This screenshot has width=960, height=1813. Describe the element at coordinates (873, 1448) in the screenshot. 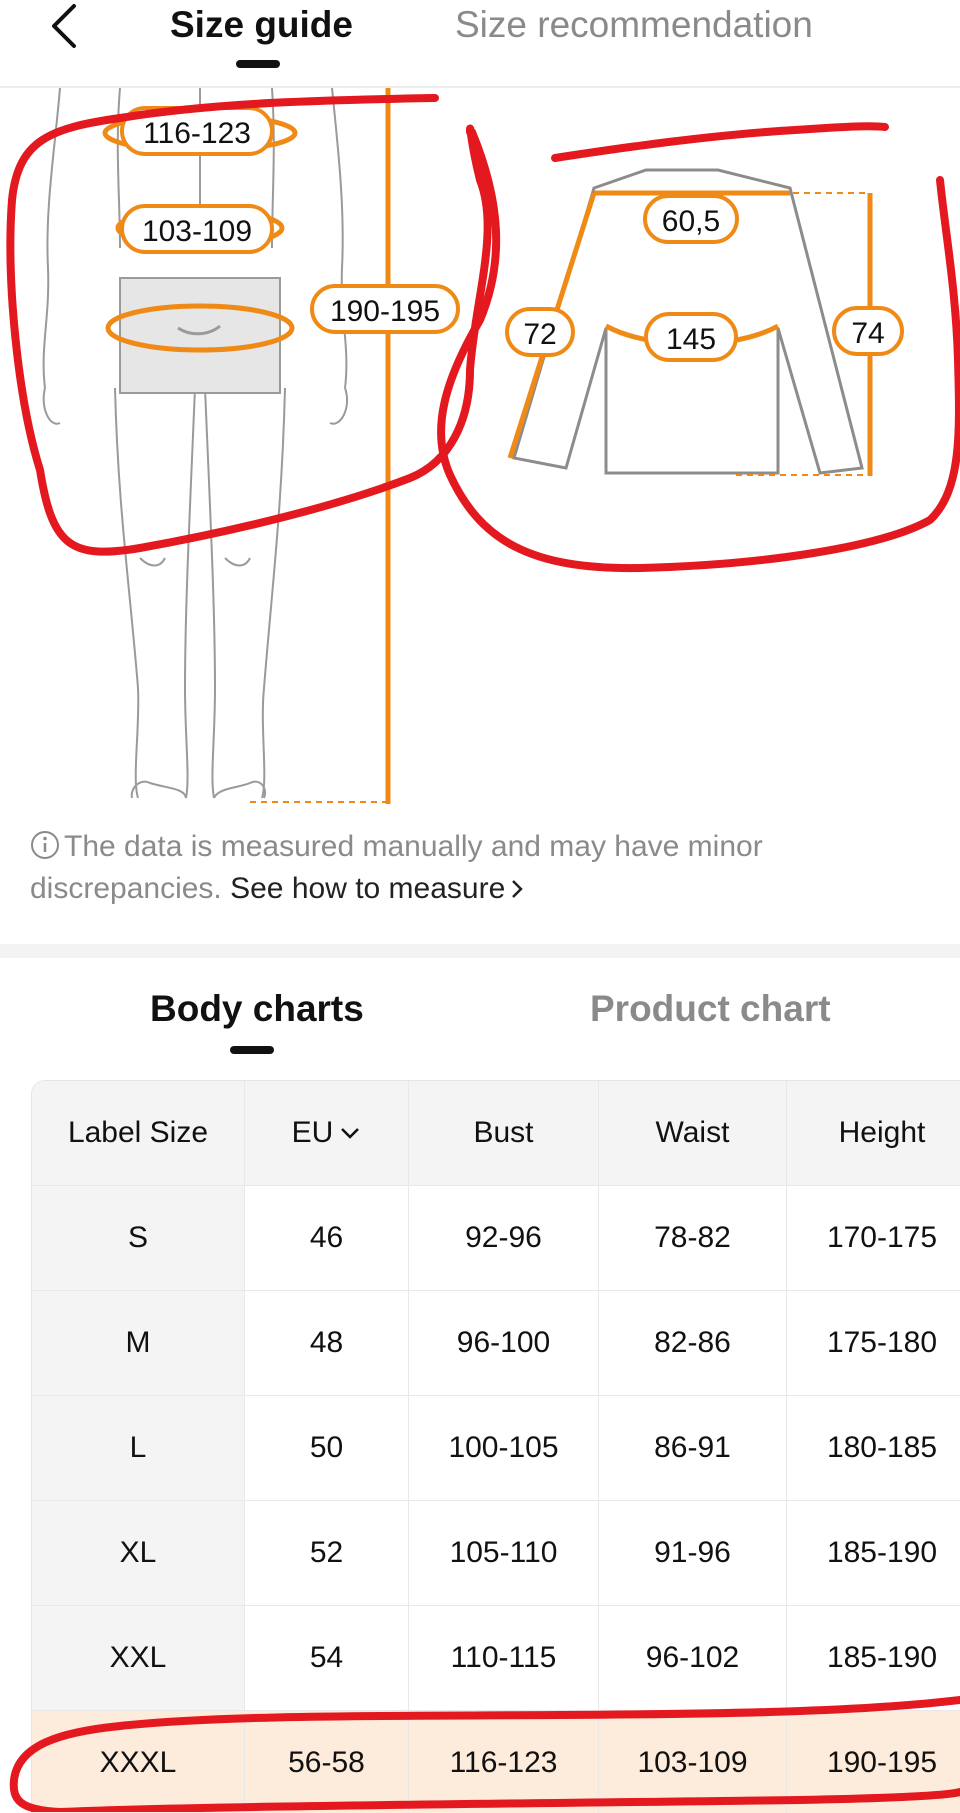

I see `height-value: 180-185` at that location.